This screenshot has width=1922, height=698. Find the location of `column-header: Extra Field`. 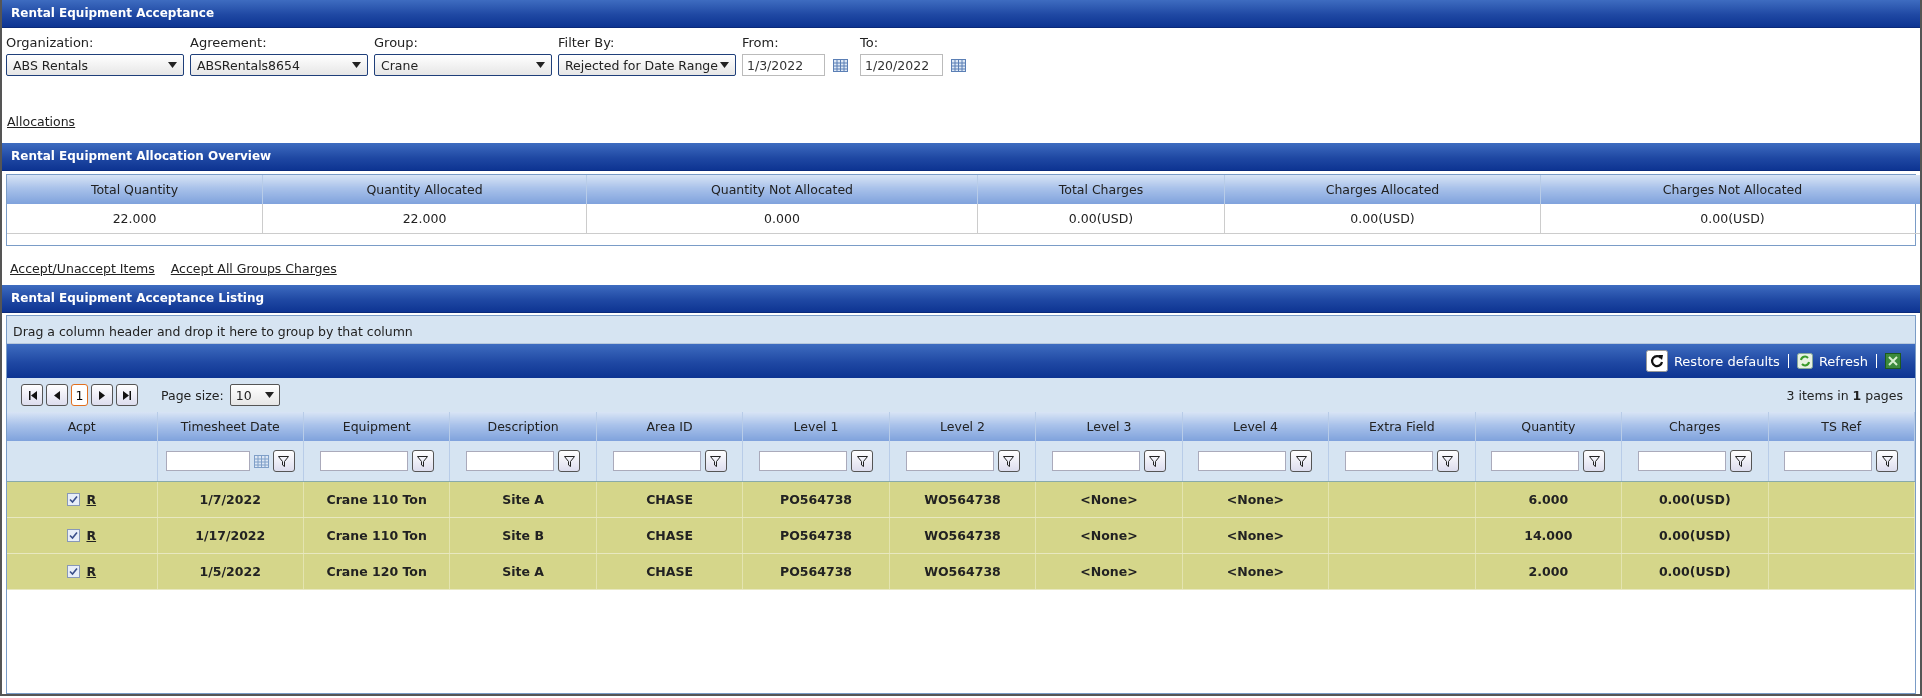

column-header: Extra Field is located at coordinates (1402, 426).